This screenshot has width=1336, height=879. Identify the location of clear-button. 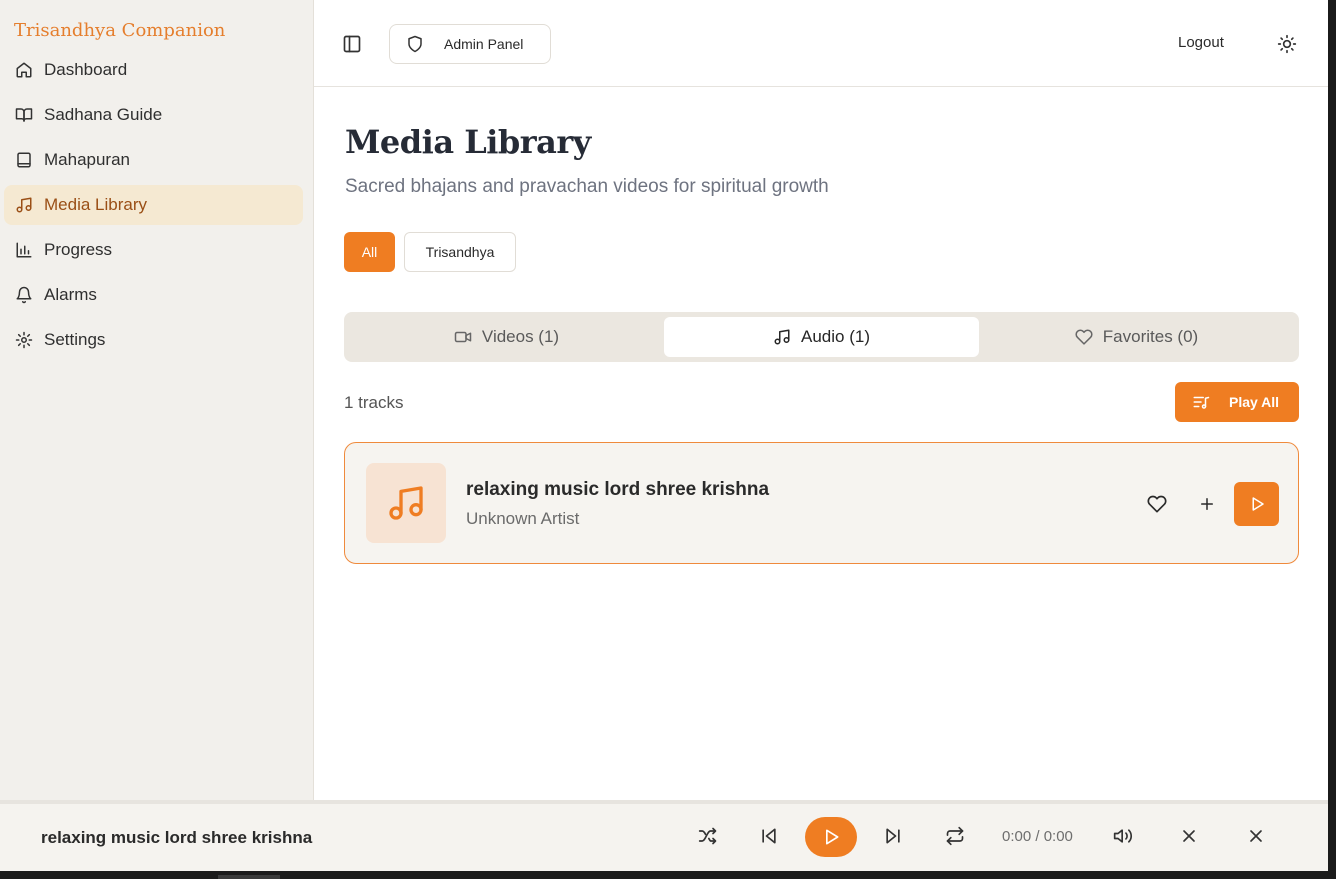
(1189, 836).